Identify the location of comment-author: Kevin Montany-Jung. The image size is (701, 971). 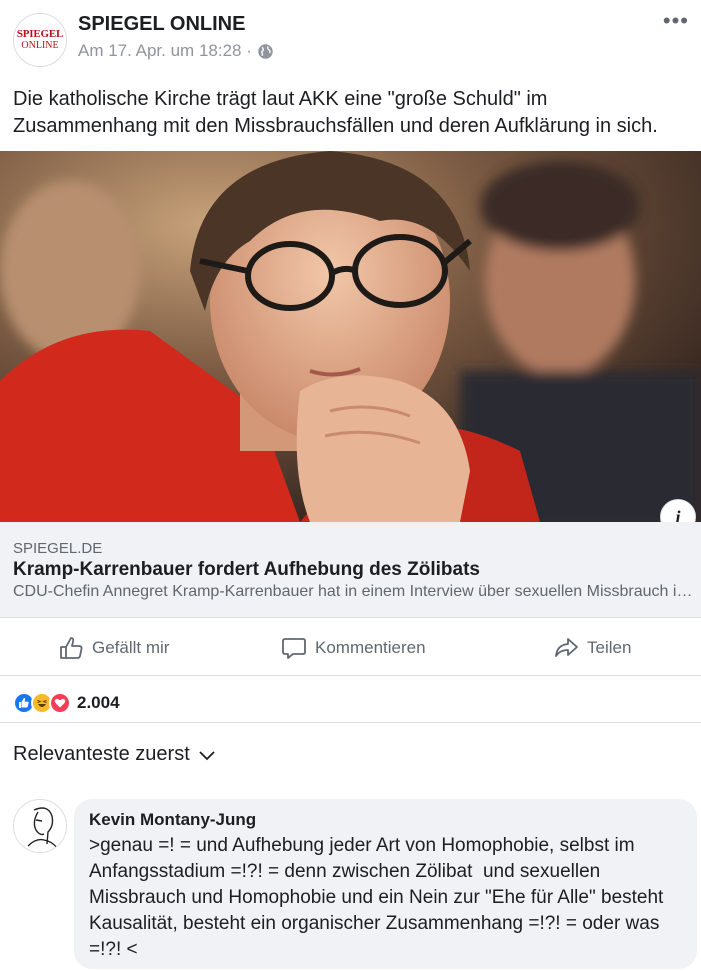
(386, 820).